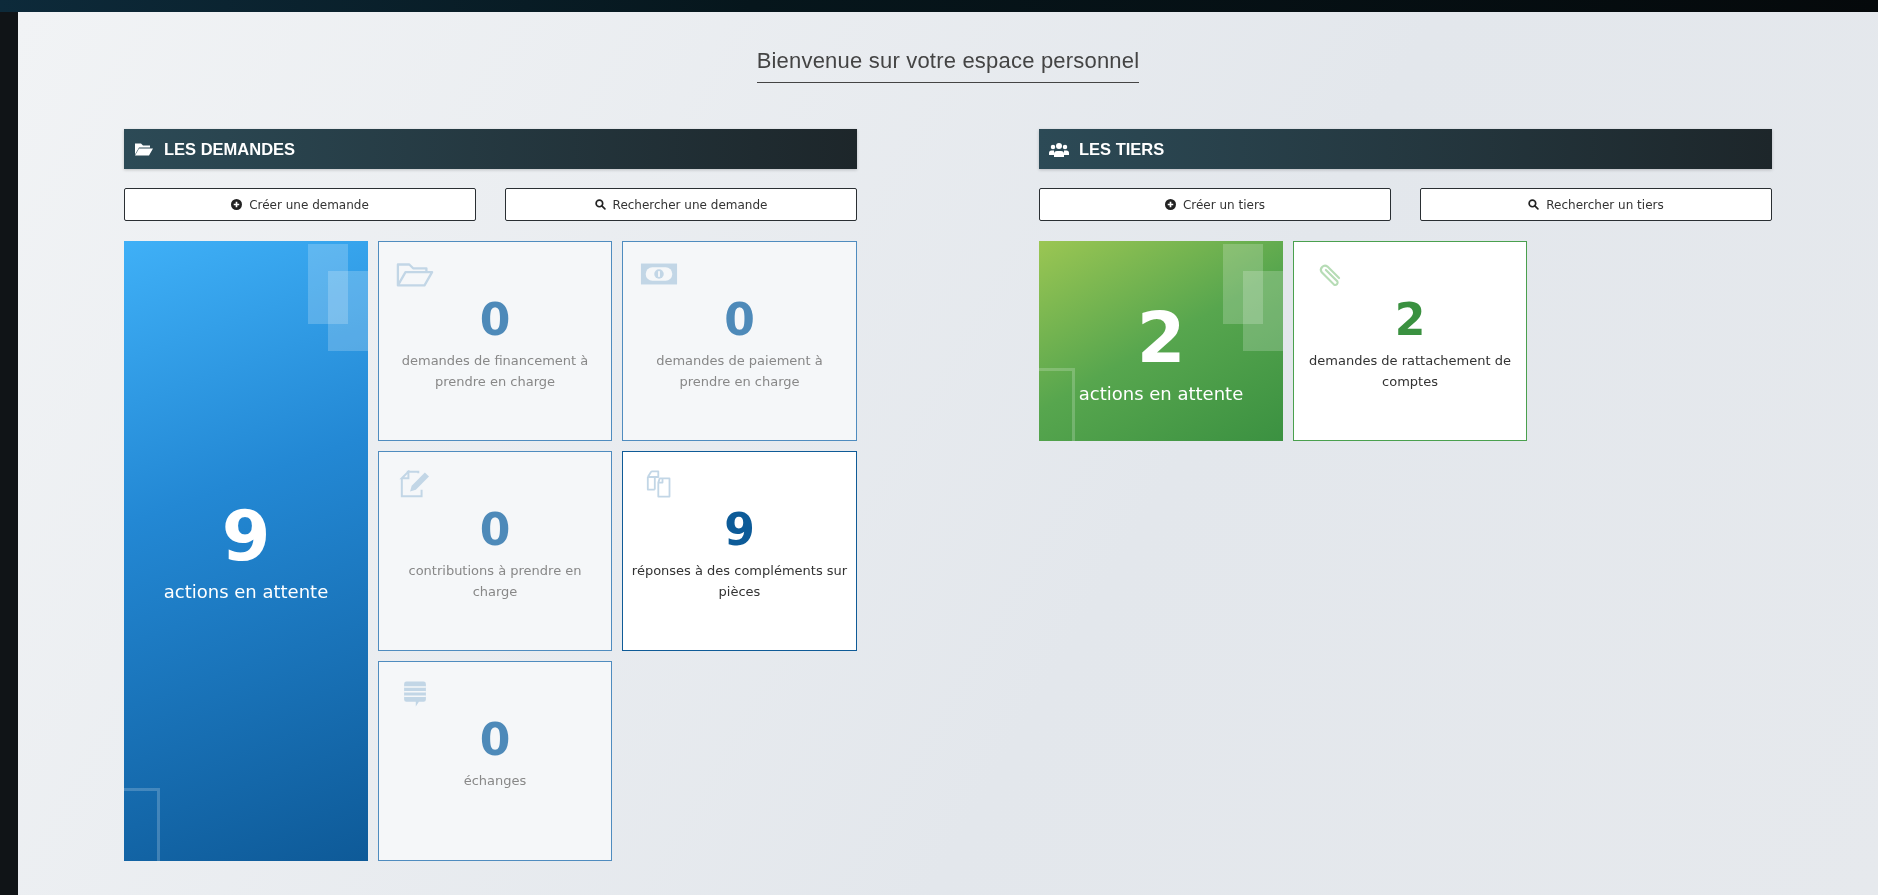  Describe the element at coordinates (739, 582) in the screenshot. I see `tile-label: réponses à des compléments sur pièces` at that location.